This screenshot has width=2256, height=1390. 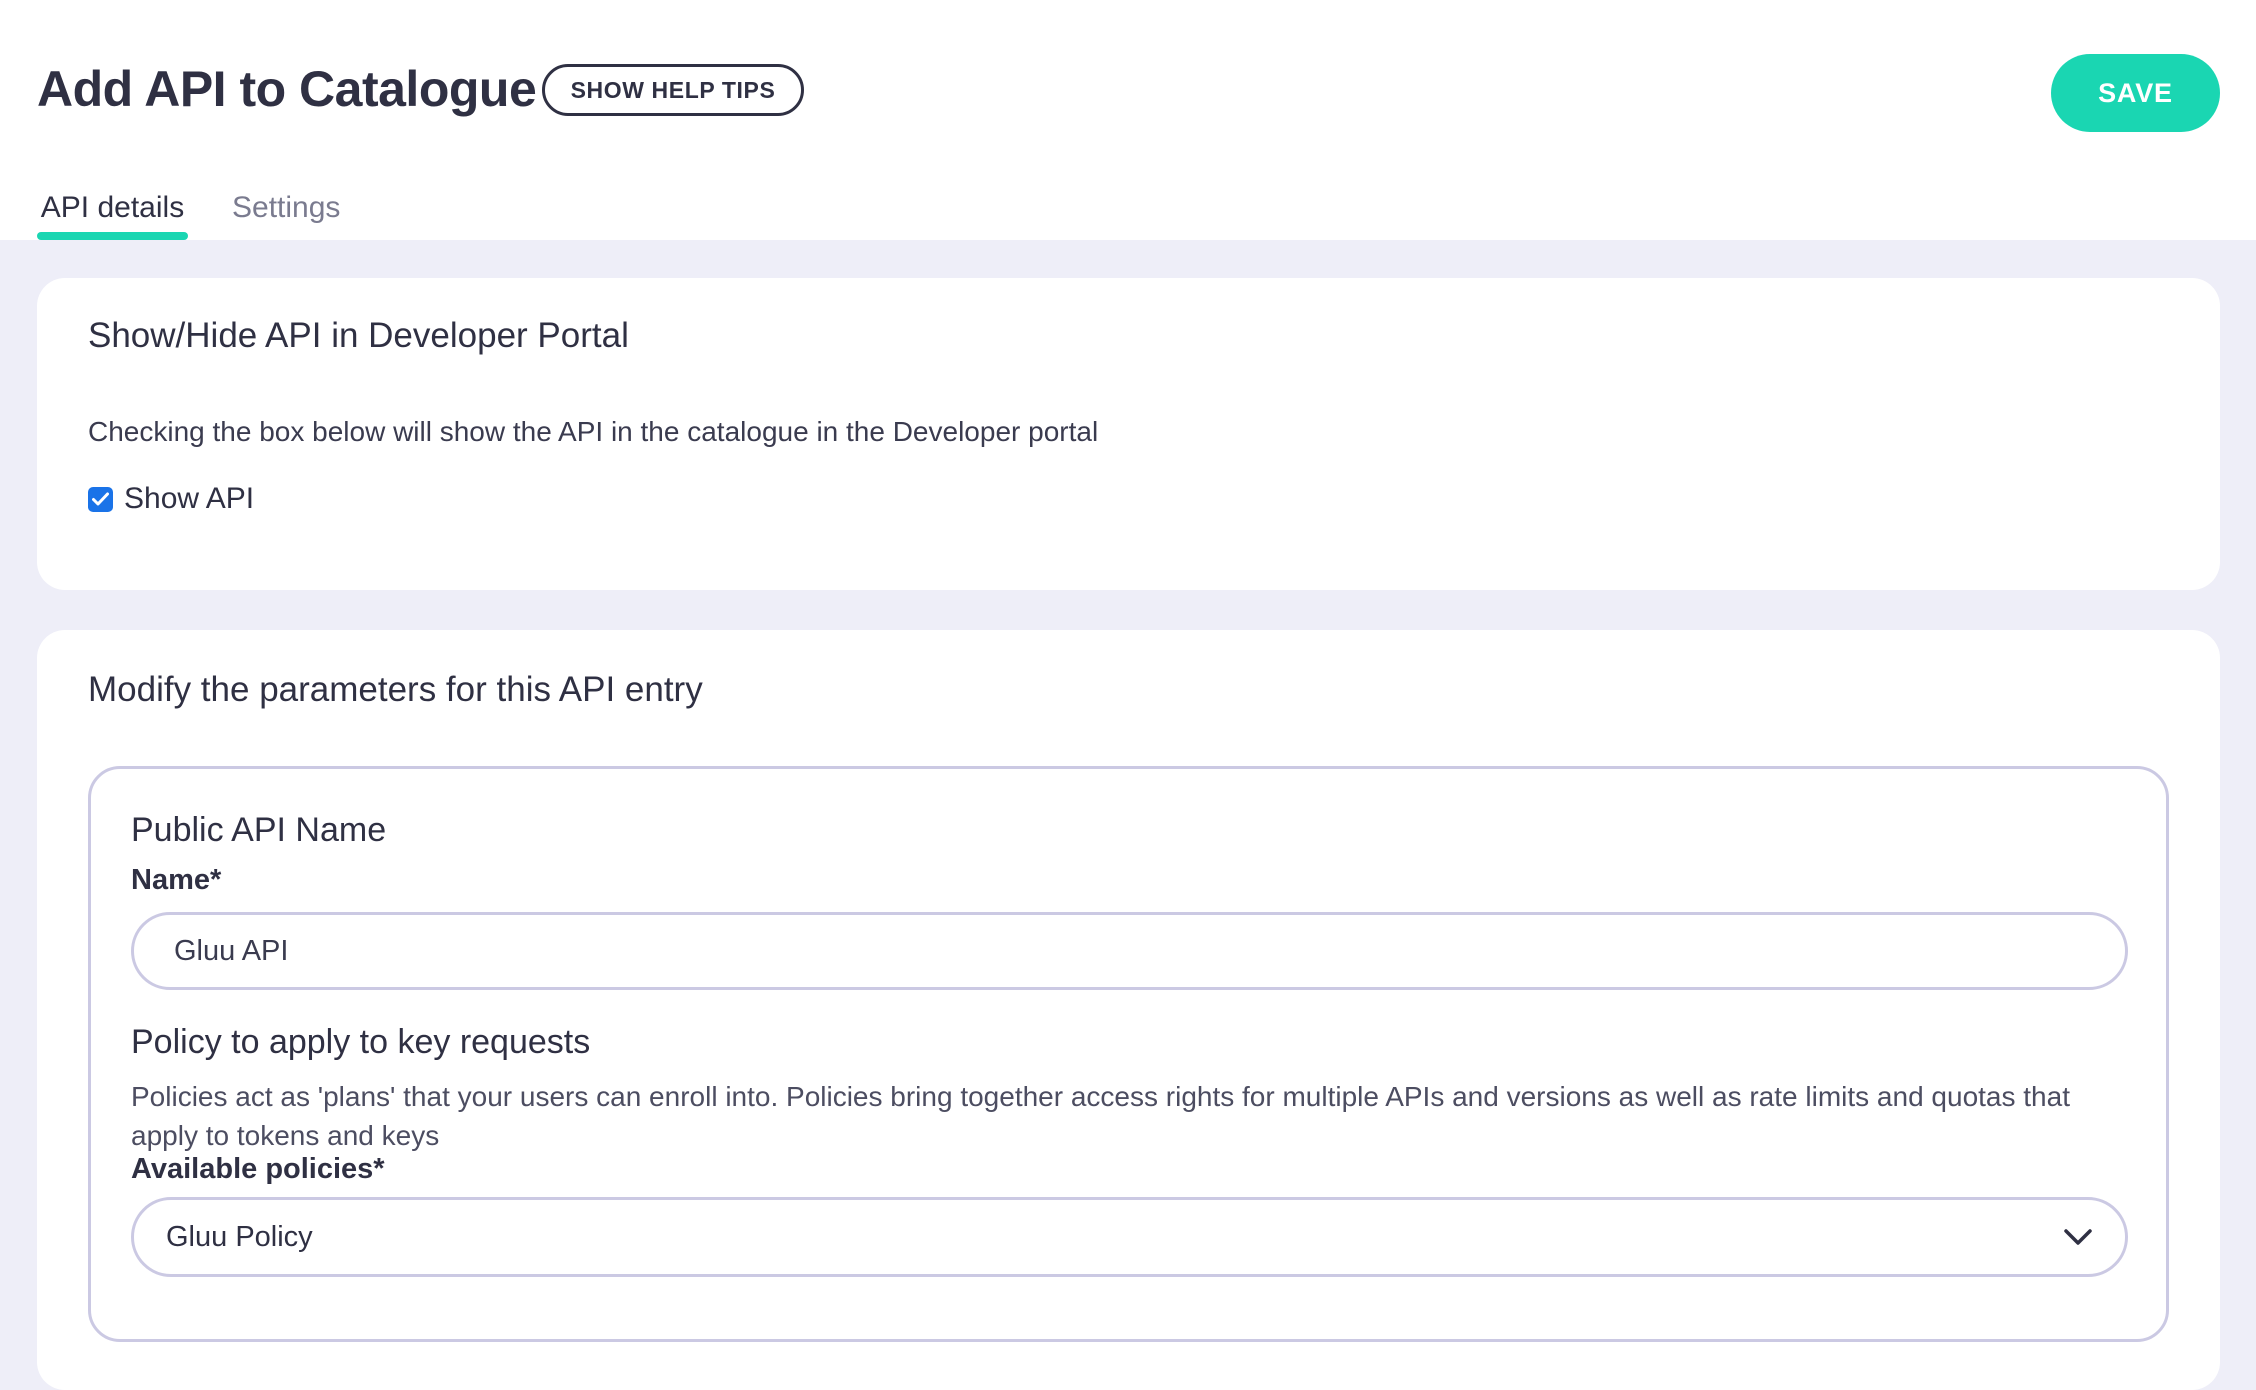 I want to click on tab-settings: Settings, so click(x=286, y=208).